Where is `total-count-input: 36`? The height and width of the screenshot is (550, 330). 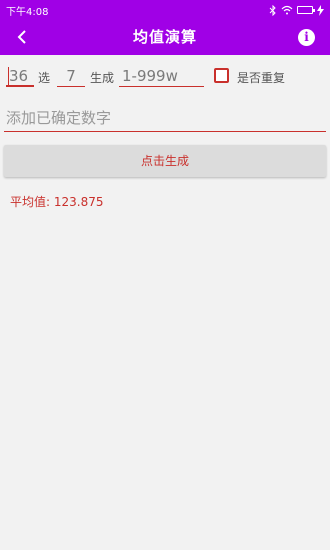
total-count-input: 36 is located at coordinates (20, 76).